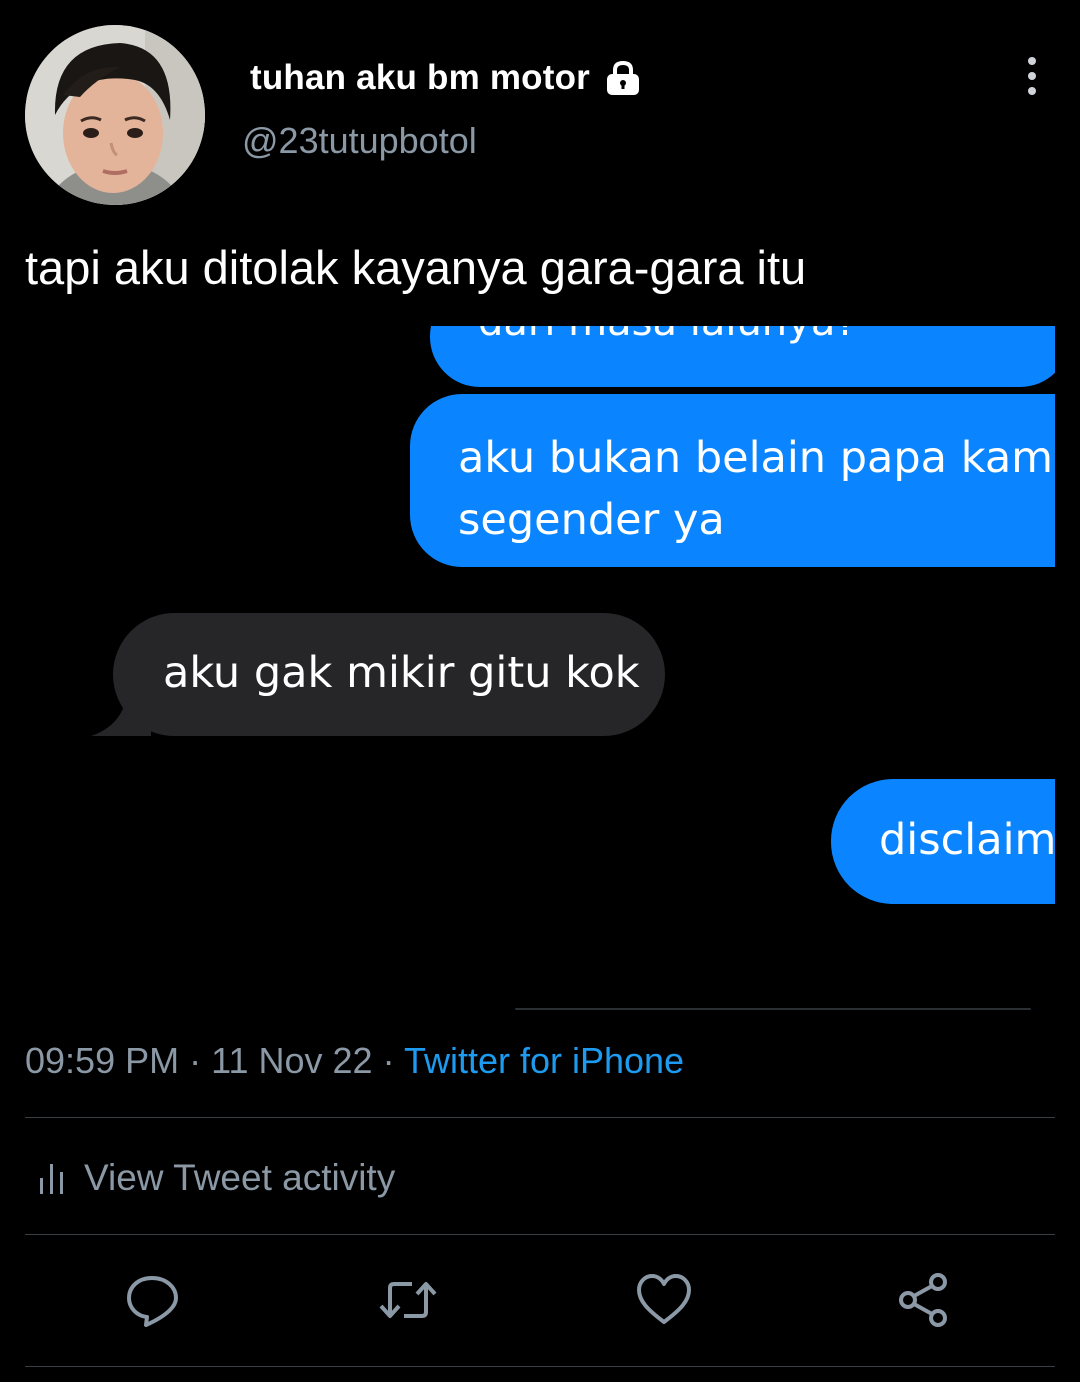  What do you see at coordinates (943, 841) in the screenshot?
I see `chat-bubble-sent: disclaim` at bounding box center [943, 841].